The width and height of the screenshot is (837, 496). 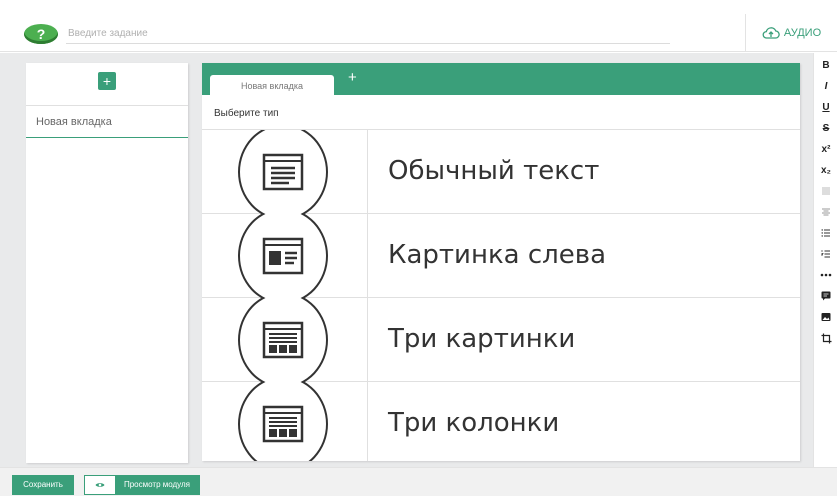 I want to click on type-label: Три картинки, so click(x=482, y=339).